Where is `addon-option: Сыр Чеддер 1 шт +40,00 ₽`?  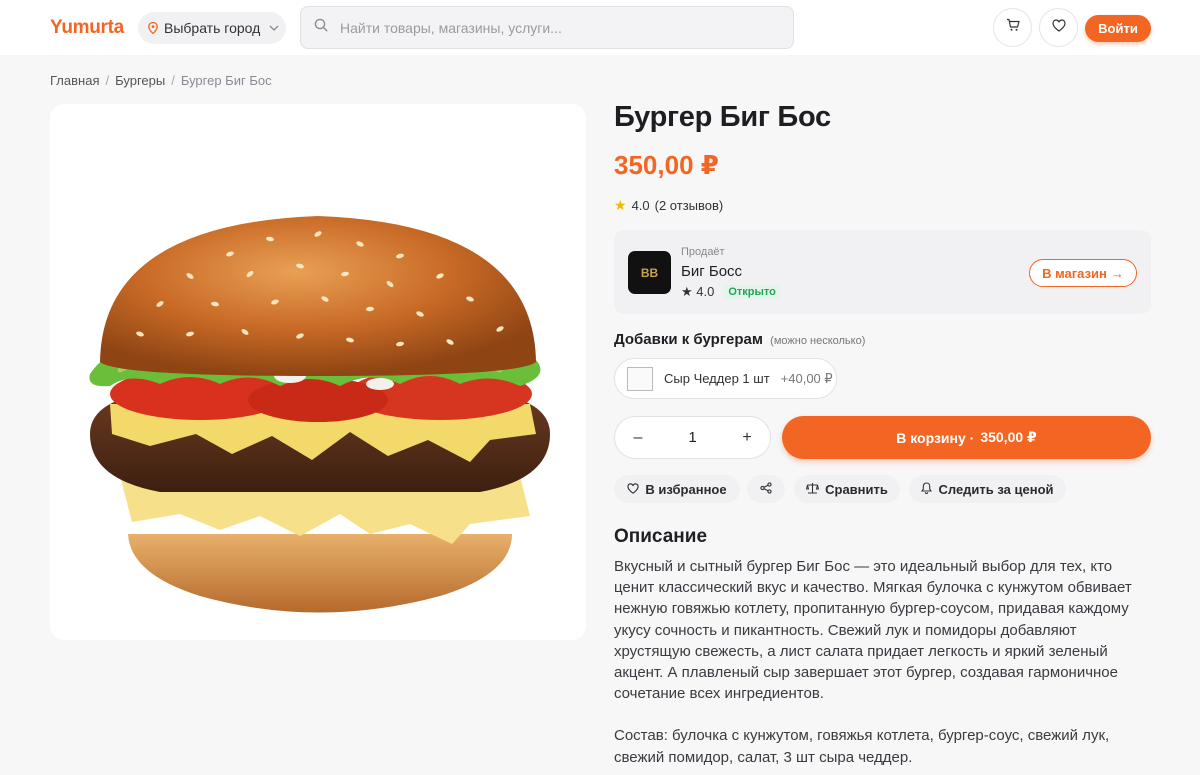
addon-option: Сыр Чеддер 1 шт +40,00 ₽ is located at coordinates (725, 378).